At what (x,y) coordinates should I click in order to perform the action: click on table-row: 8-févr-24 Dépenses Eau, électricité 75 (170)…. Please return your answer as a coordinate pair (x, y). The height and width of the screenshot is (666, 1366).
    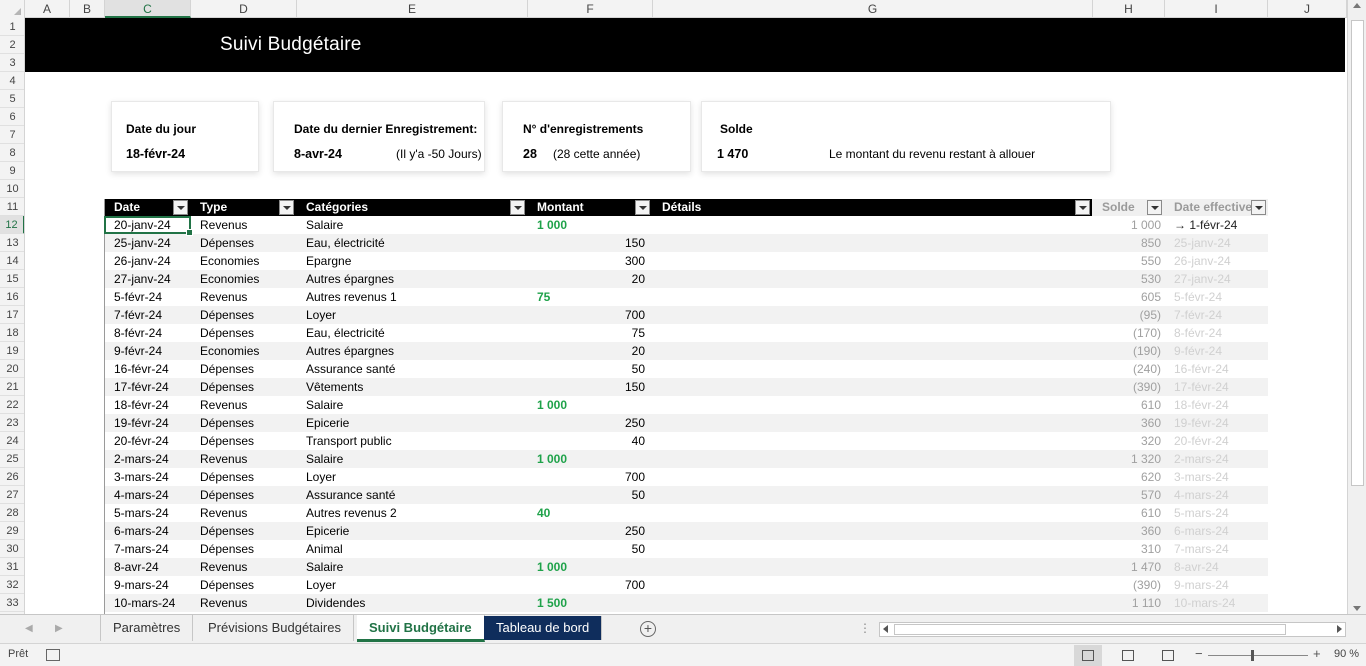
    Looking at the image, I should click on (686, 333).